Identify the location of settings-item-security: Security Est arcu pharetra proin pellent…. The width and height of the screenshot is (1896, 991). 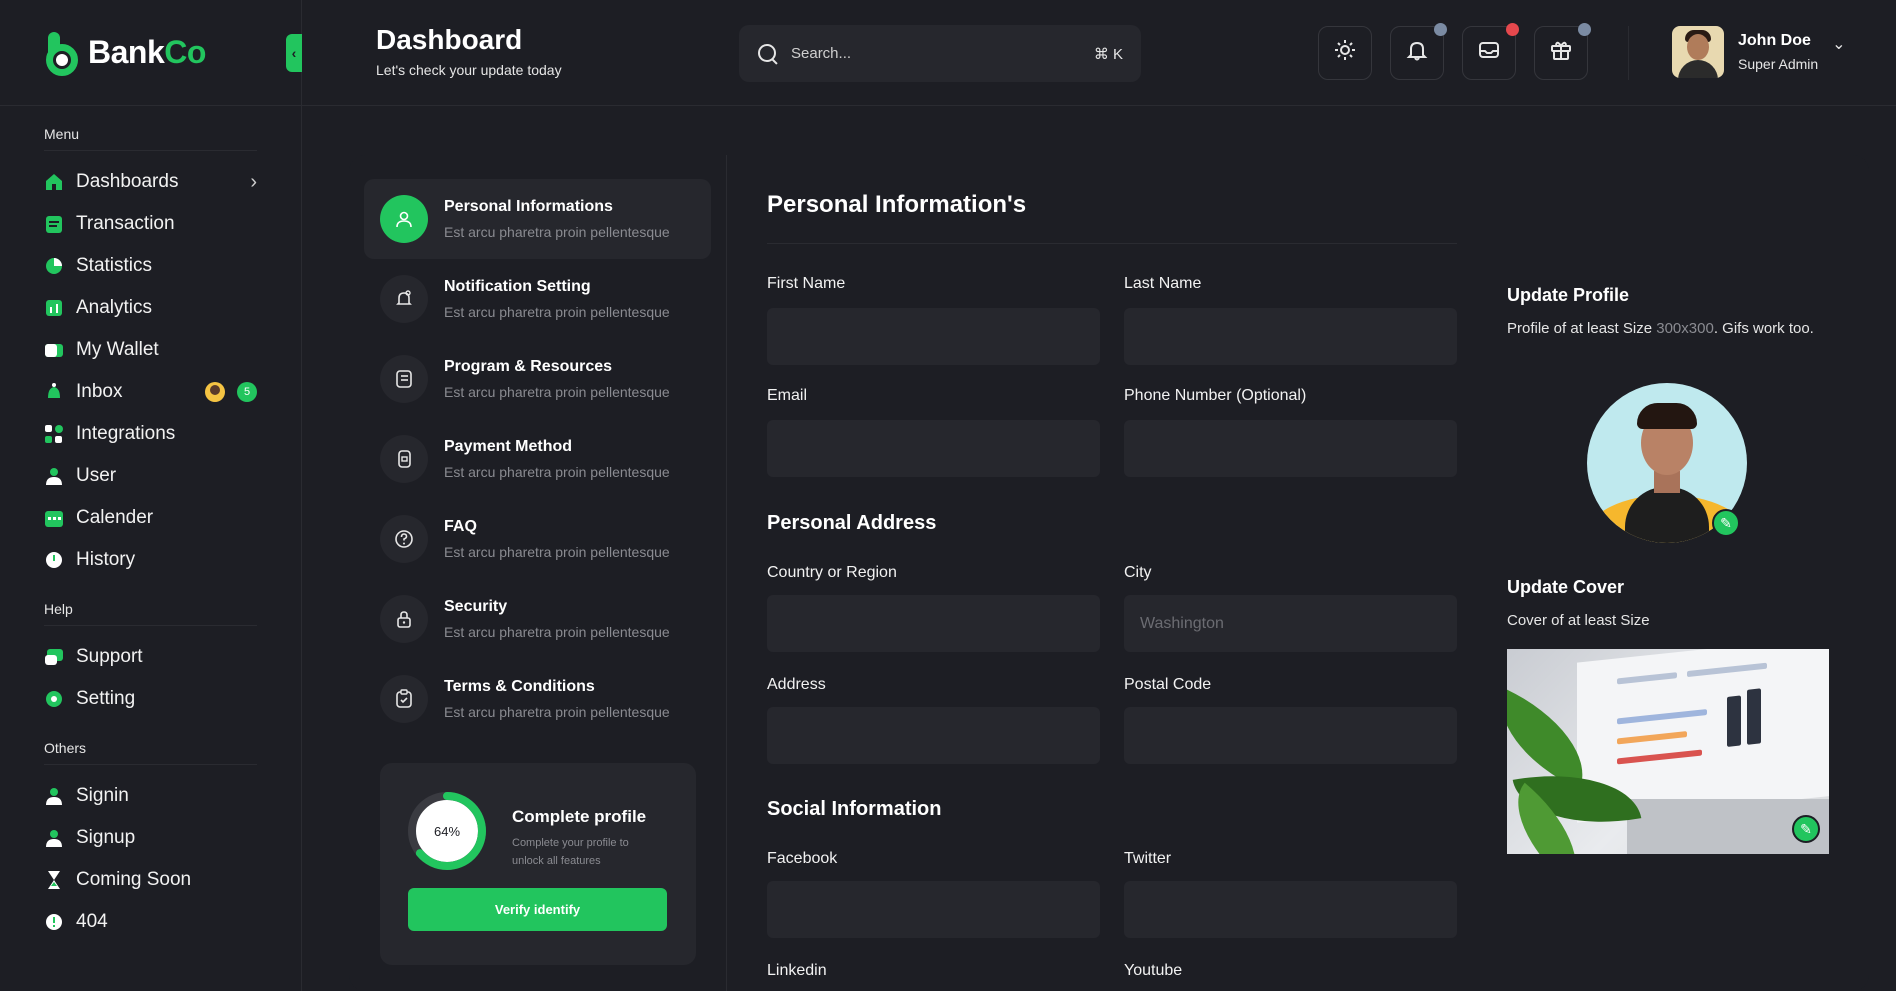
(537, 619).